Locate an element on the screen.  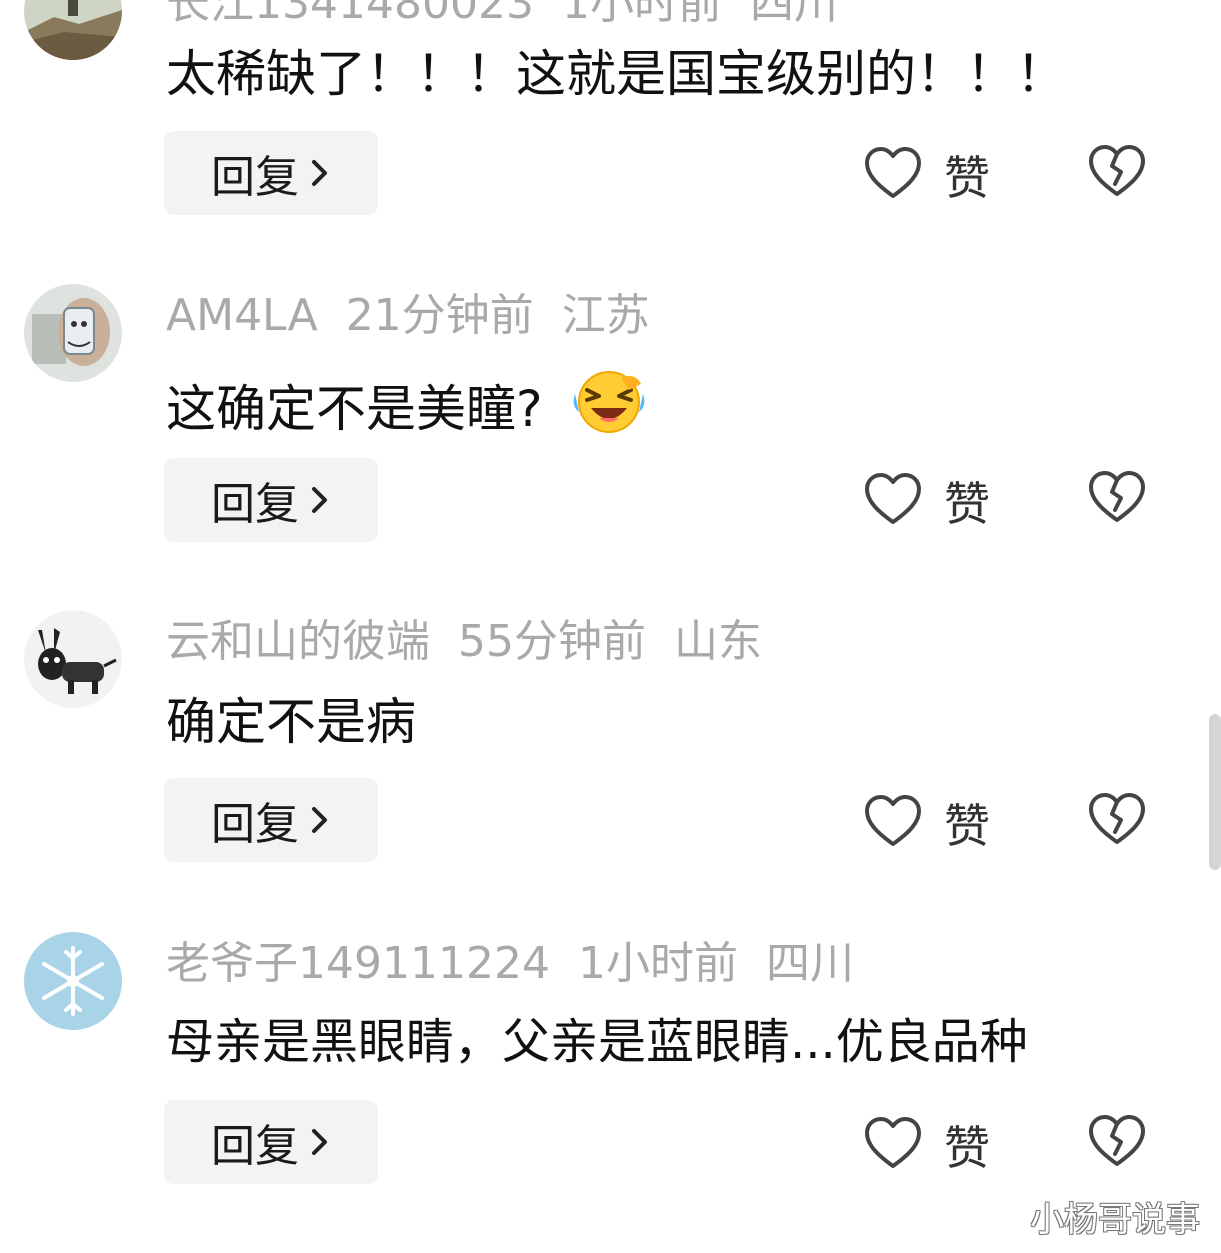
username: 老爷子149111224 is located at coordinates (358, 963).